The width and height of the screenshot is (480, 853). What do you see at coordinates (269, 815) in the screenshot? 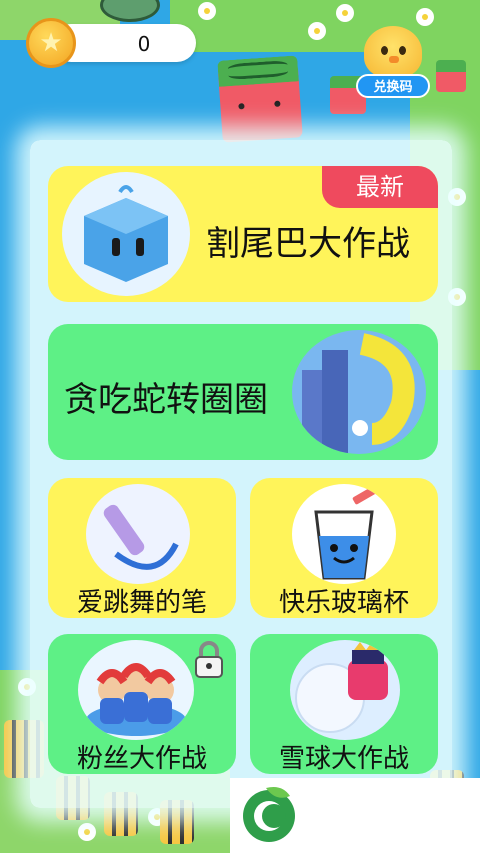
I see `leaf-logo-icon` at bounding box center [269, 815].